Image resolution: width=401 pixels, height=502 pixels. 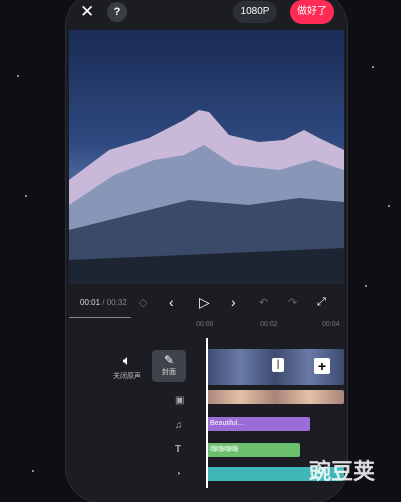 What do you see at coordinates (278, 365) in the screenshot?
I see `transition-button: |` at bounding box center [278, 365].